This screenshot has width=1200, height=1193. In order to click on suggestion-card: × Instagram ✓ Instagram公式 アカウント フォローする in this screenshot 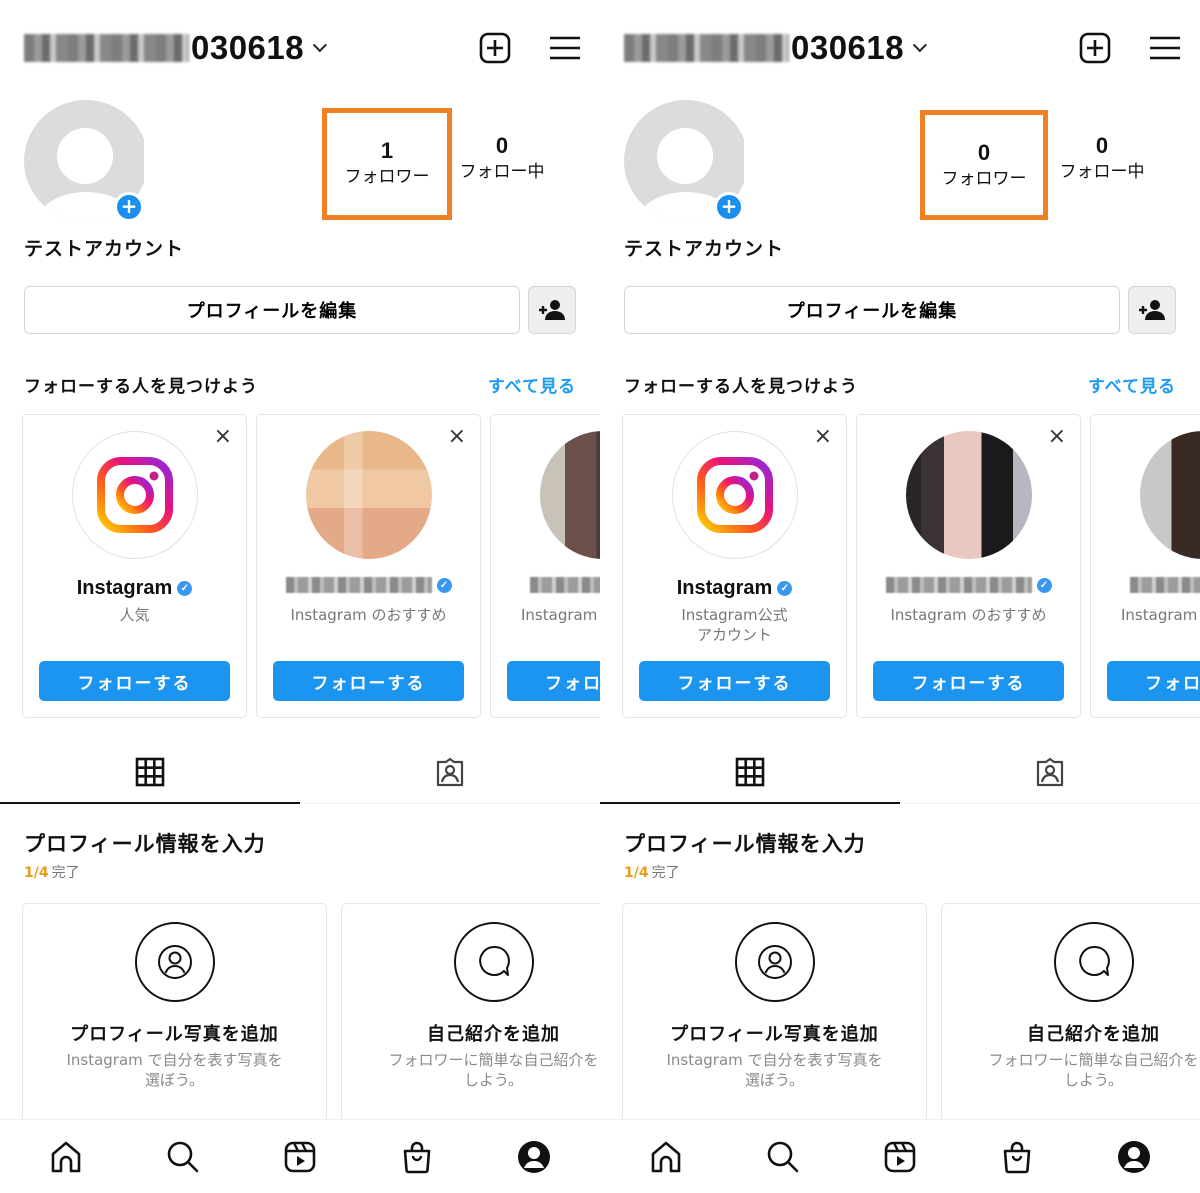, I will do `click(734, 566)`.